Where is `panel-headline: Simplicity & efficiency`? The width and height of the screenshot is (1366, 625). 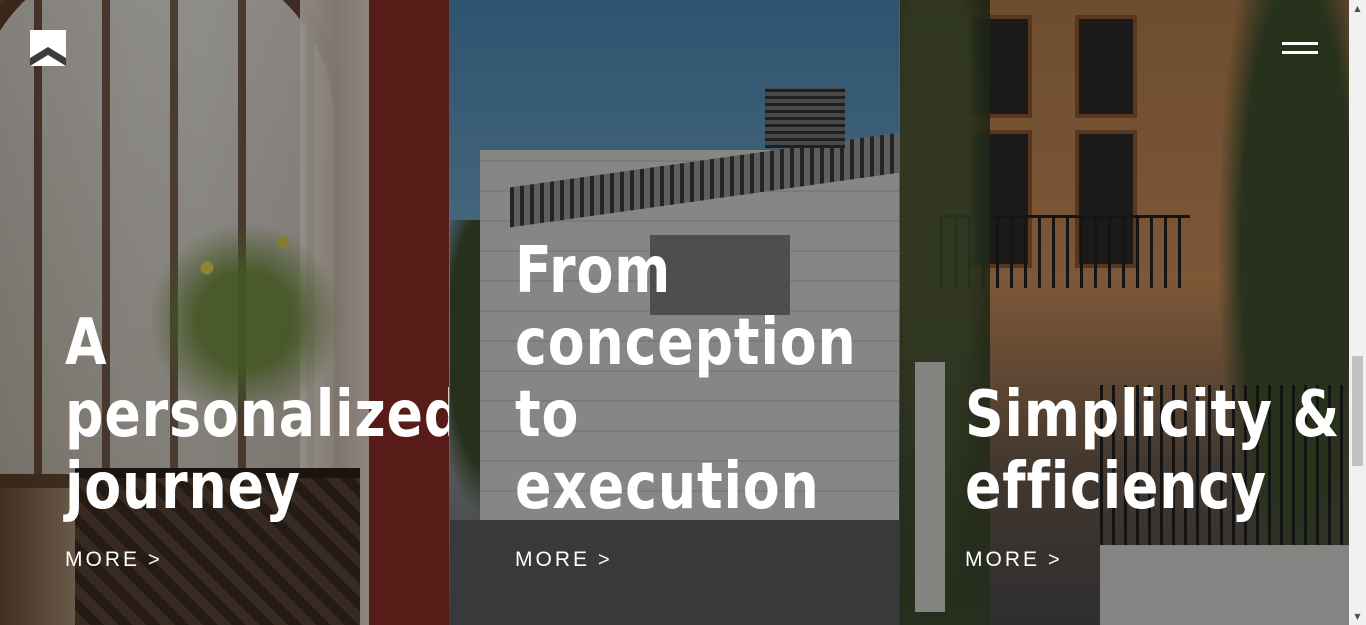
panel-headline: Simplicity & efficiency is located at coordinates (1153, 451).